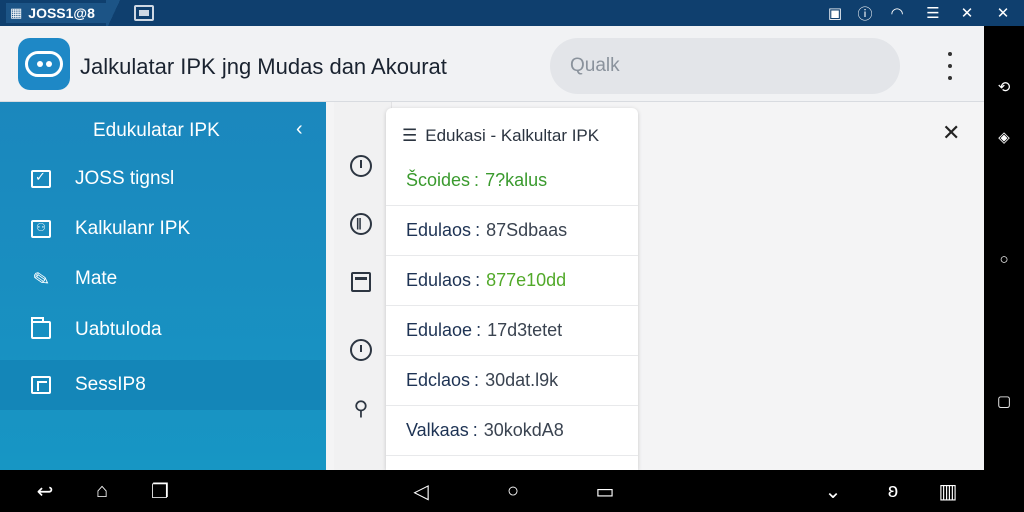 Image resolution: width=1024 pixels, height=512 pixels. Describe the element at coordinates (605, 491) in the screenshot. I see `overview-icon: ▭` at that location.